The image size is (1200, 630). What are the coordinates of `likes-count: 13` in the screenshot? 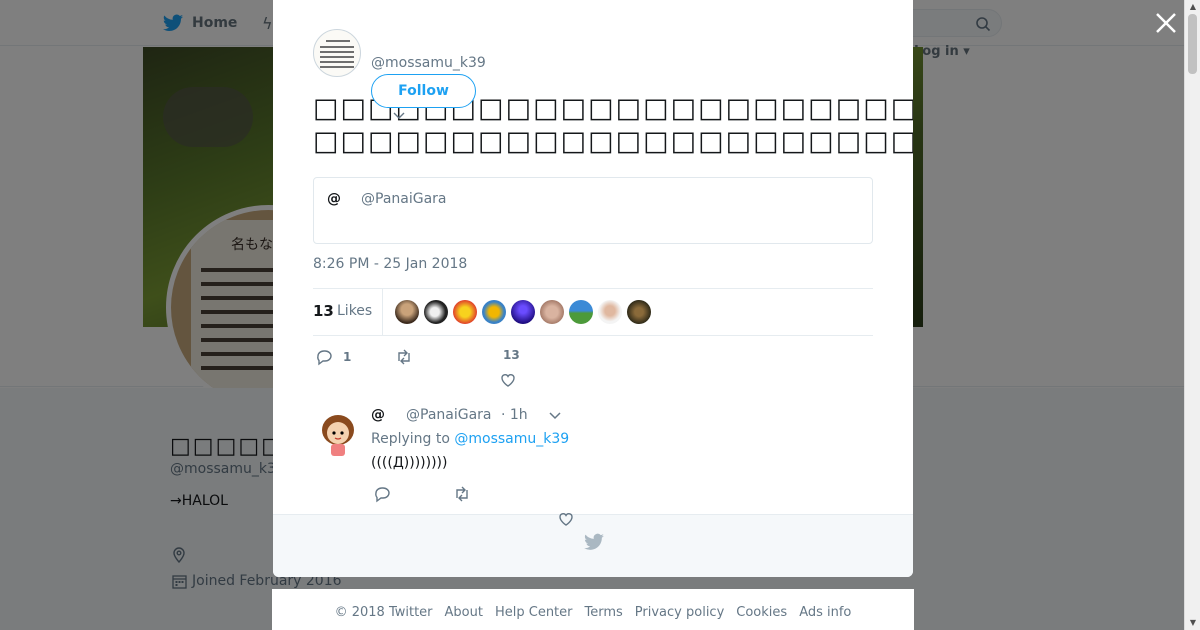 It's located at (323, 311).